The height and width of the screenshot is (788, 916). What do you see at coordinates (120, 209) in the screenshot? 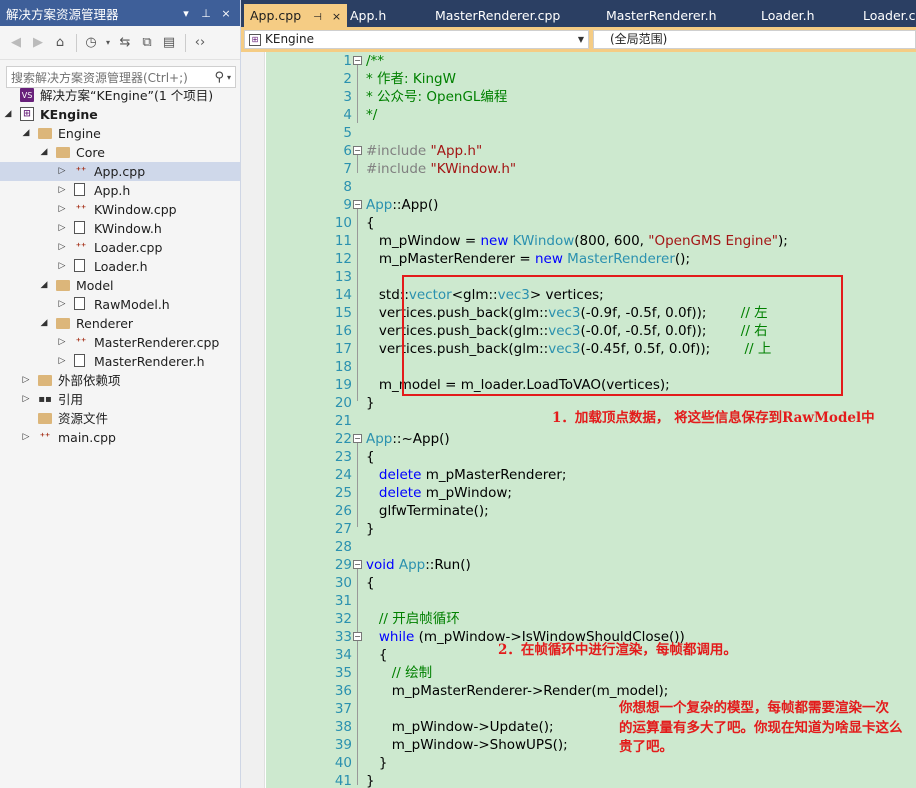
I see `tree-item-kwindow-cpp: ▷ ⁺⁺ KWindow.cpp` at bounding box center [120, 209].